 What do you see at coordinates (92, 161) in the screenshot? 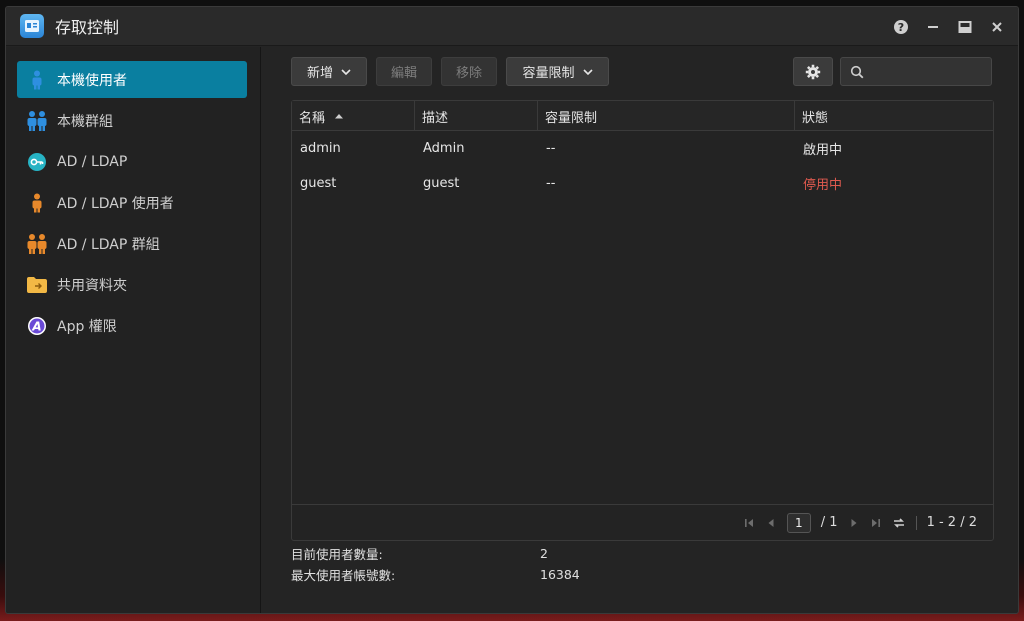
I see `sidebar-item-label: AD / LDAP` at bounding box center [92, 161].